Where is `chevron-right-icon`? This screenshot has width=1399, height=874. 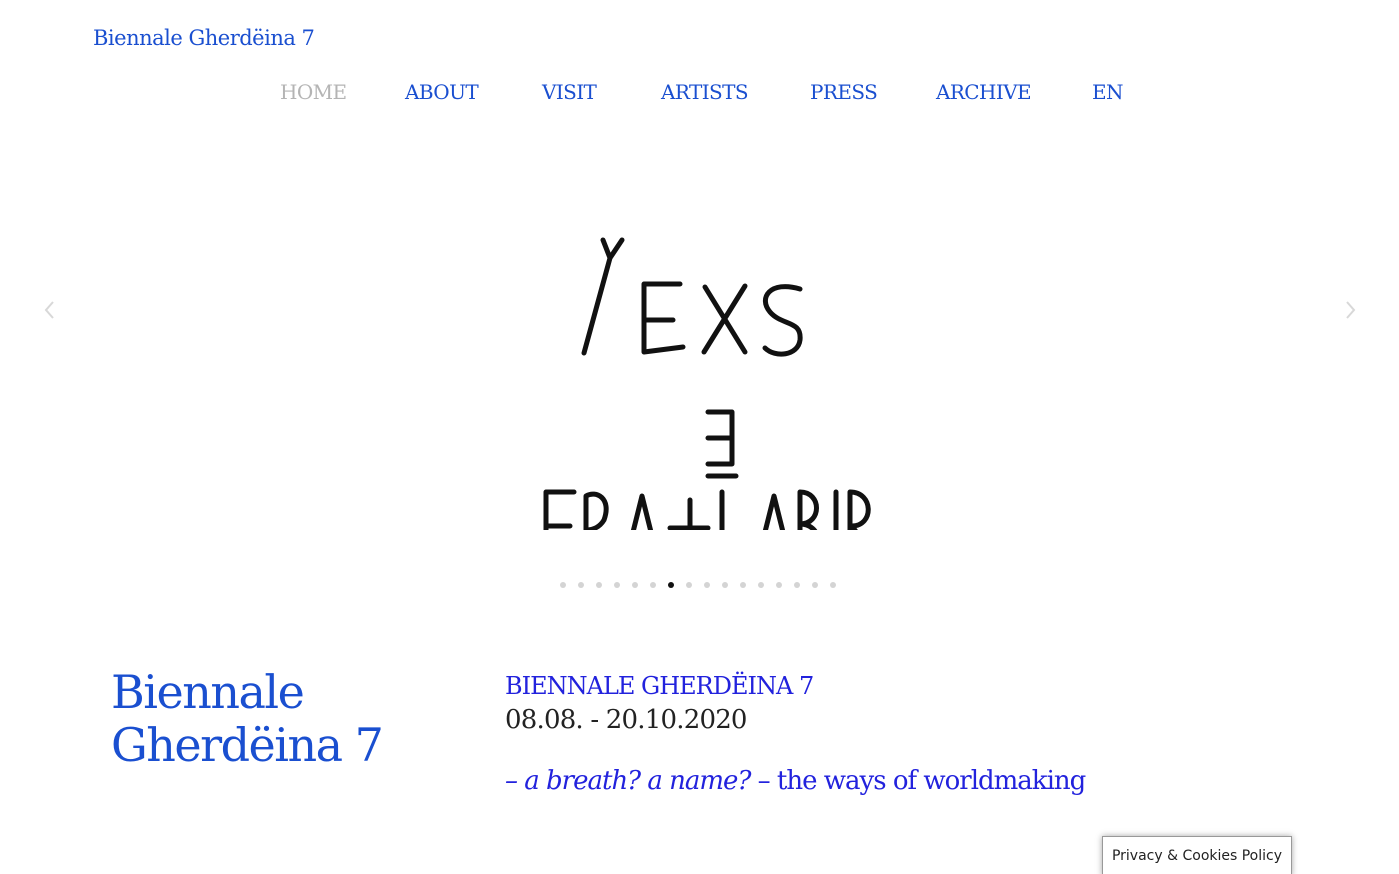
chevron-right-icon is located at coordinates (1351, 310).